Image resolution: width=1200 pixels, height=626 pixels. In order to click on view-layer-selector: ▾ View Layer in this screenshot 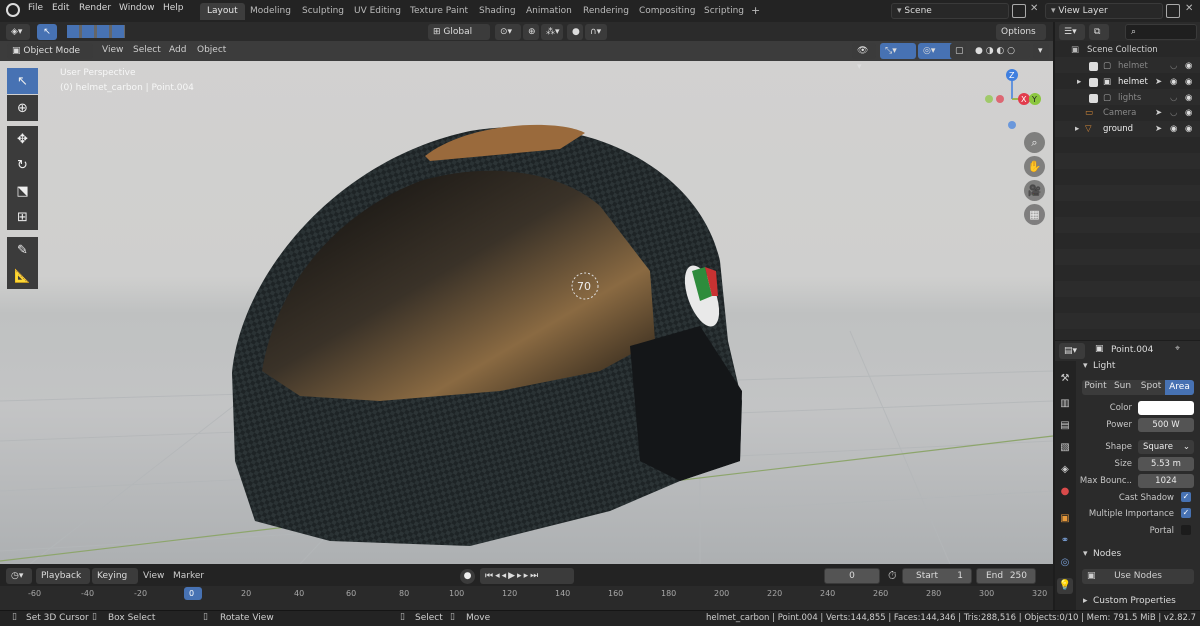, I will do `click(1104, 11)`.